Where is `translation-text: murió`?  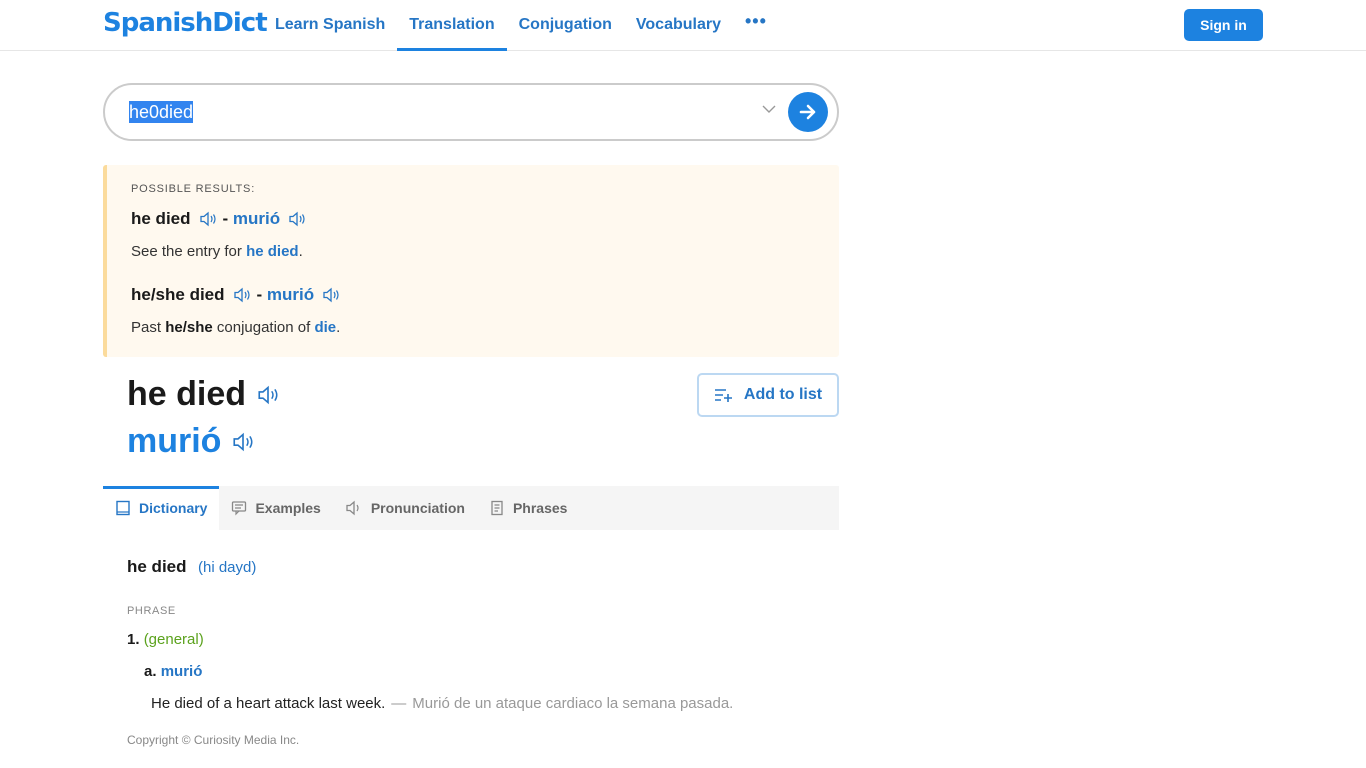
translation-text: murió is located at coordinates (174, 441).